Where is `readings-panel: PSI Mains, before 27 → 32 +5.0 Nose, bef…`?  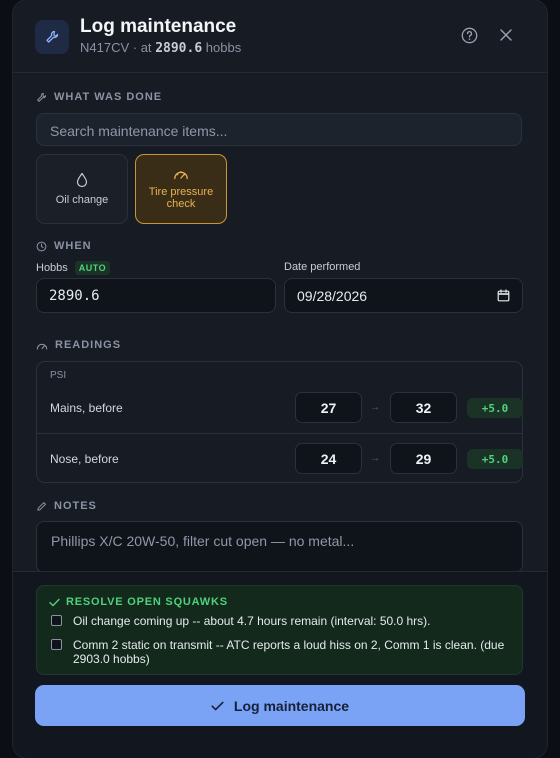
readings-panel: PSI Mains, before 27 → 32 +5.0 Nose, bef… is located at coordinates (279, 422).